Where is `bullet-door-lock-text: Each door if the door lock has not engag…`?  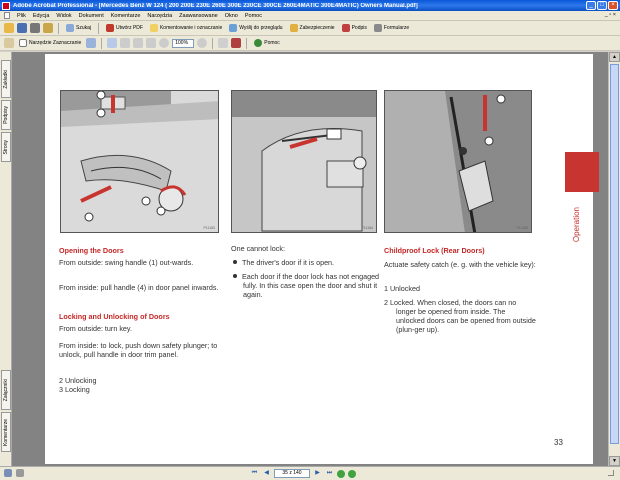
bullet-door-lock-text: Each door if the door lock has not engag… is located at coordinates (311, 285).